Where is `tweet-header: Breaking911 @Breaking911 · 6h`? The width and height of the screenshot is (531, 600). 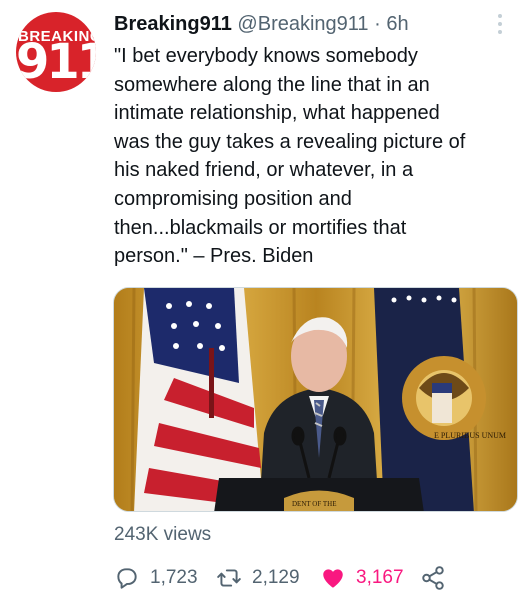
tweet-header: Breaking911 @Breaking911 · 6h is located at coordinates (261, 24).